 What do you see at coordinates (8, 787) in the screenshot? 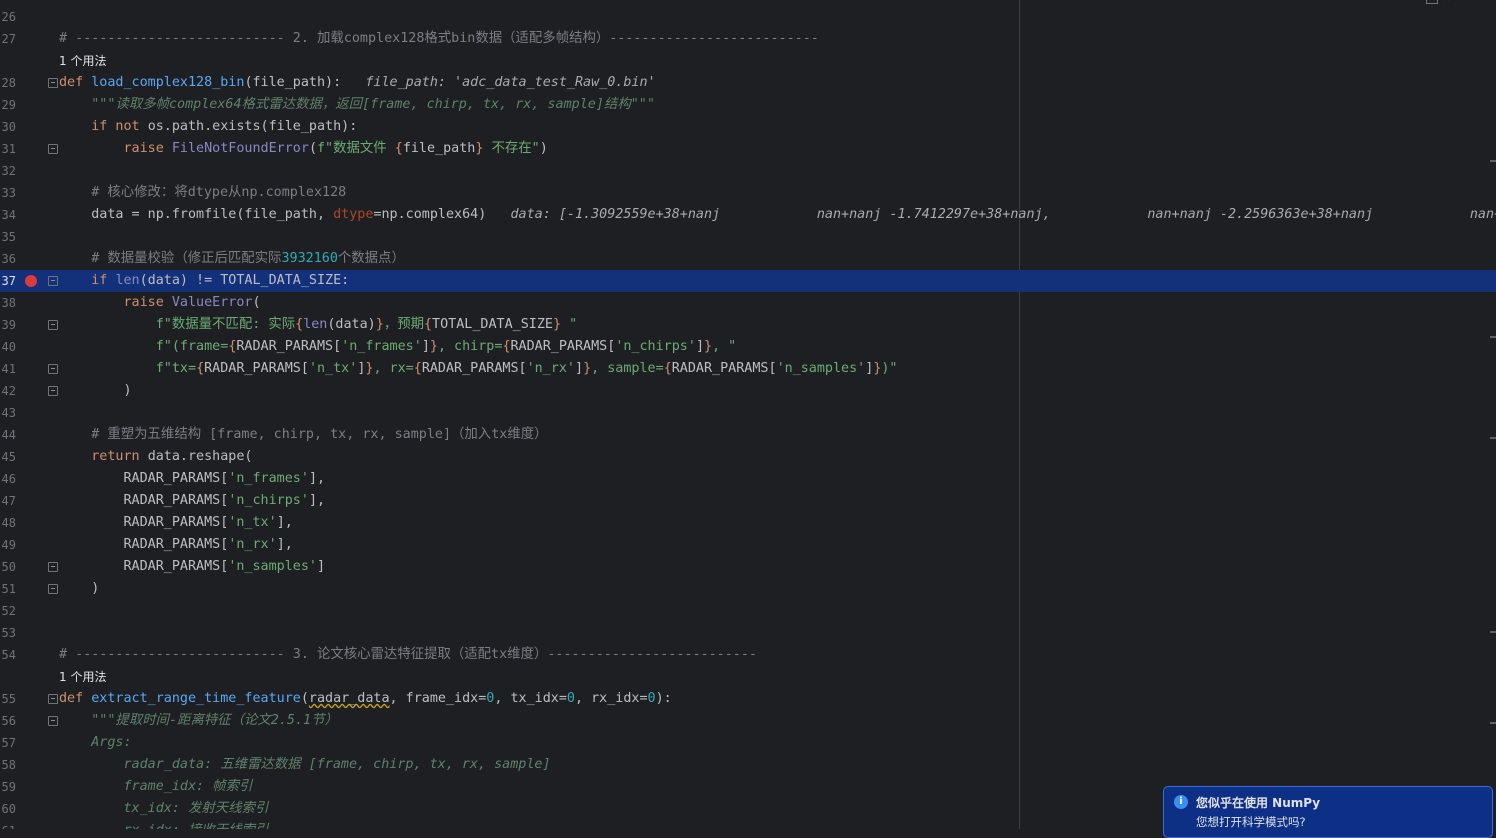
I see `line-number: 59` at bounding box center [8, 787].